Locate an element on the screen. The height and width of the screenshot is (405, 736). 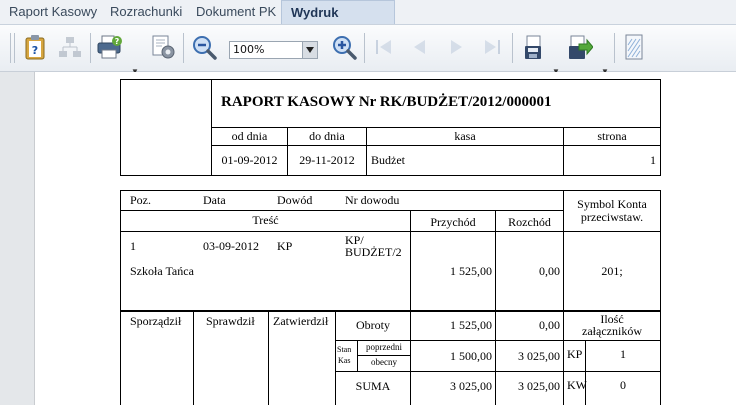
export-icon is located at coordinates (580, 47).